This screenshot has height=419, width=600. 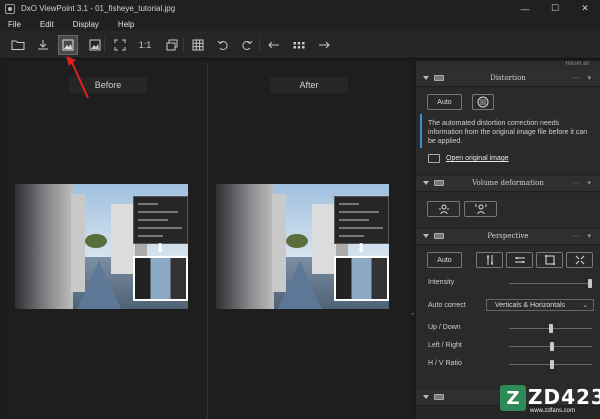 What do you see at coordinates (86, 24) in the screenshot?
I see `menu-display: Display` at bounding box center [86, 24].